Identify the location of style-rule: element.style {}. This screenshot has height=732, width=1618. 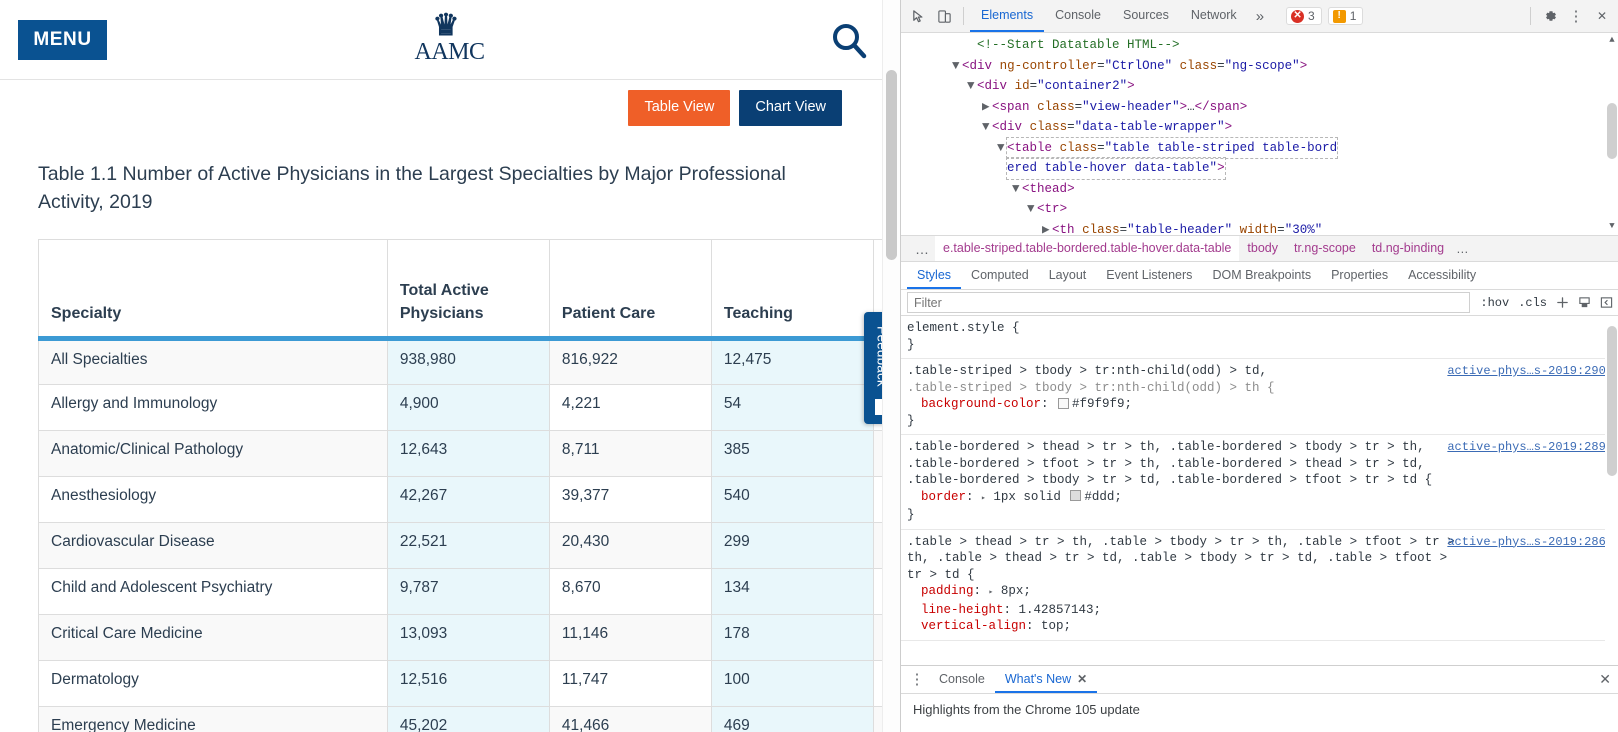
(1259, 337).